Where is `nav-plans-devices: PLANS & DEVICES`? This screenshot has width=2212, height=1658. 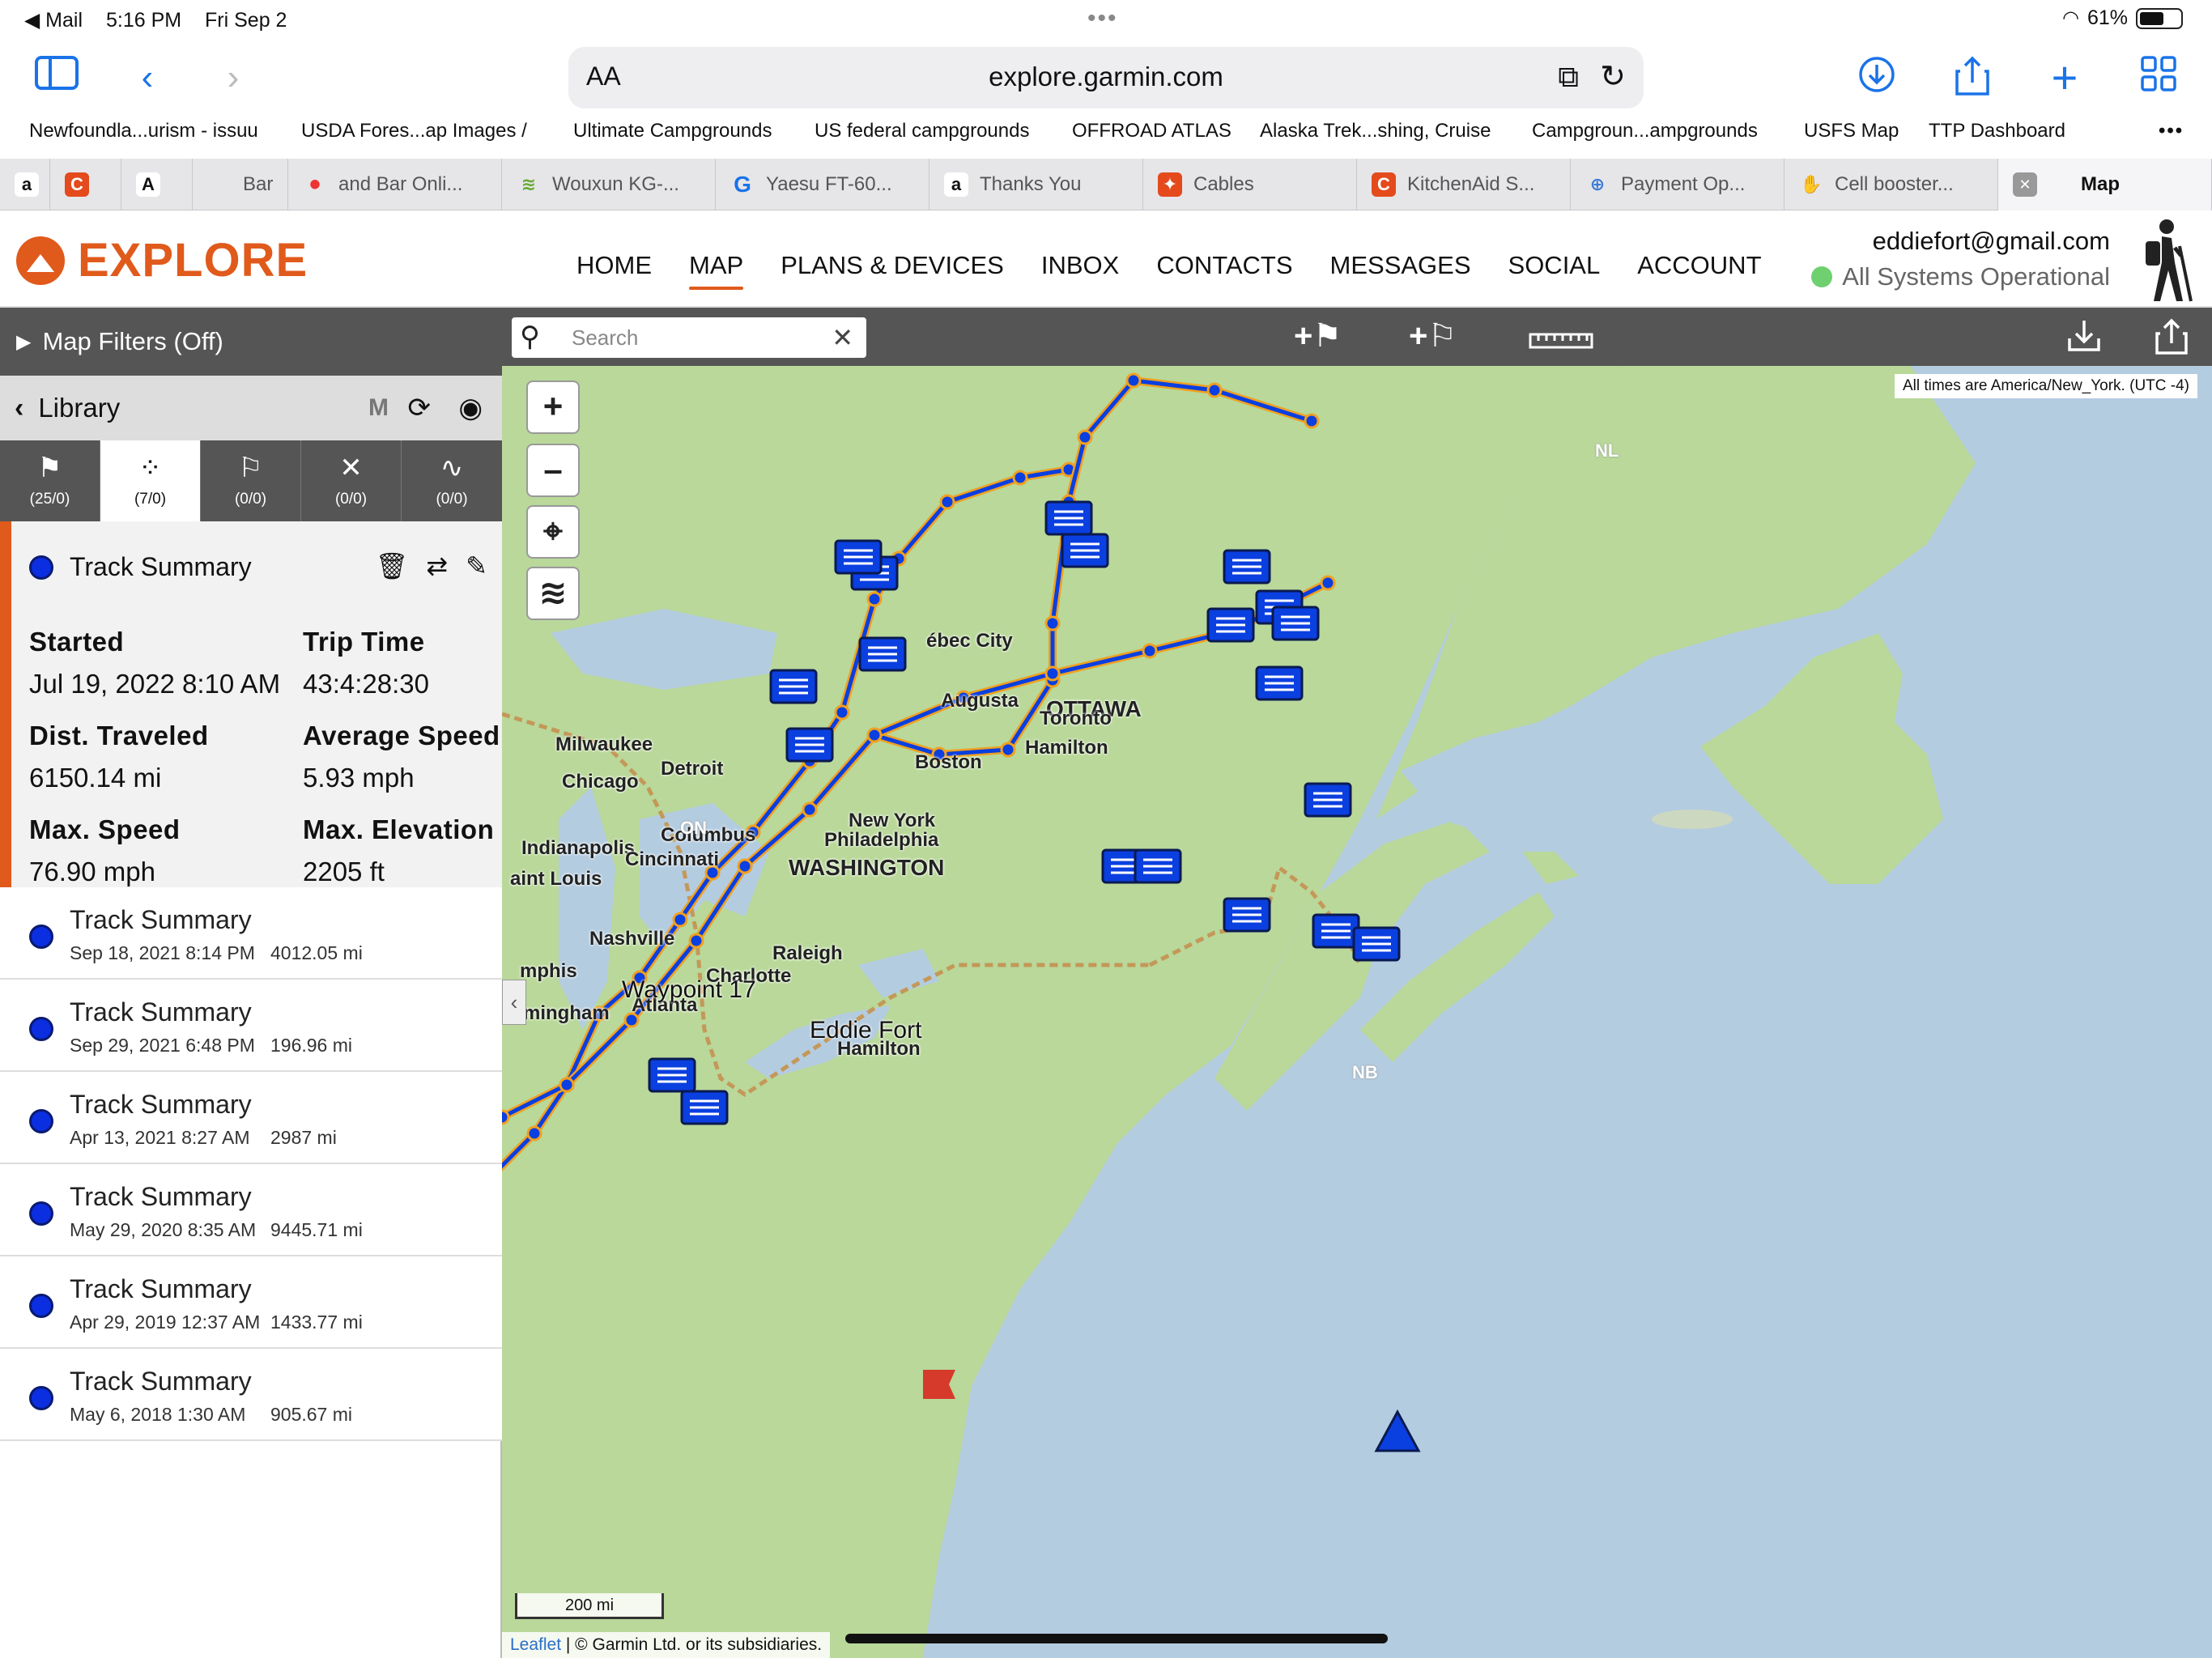
nav-plans-devices: PLANS & DEVICES is located at coordinates (893, 270).